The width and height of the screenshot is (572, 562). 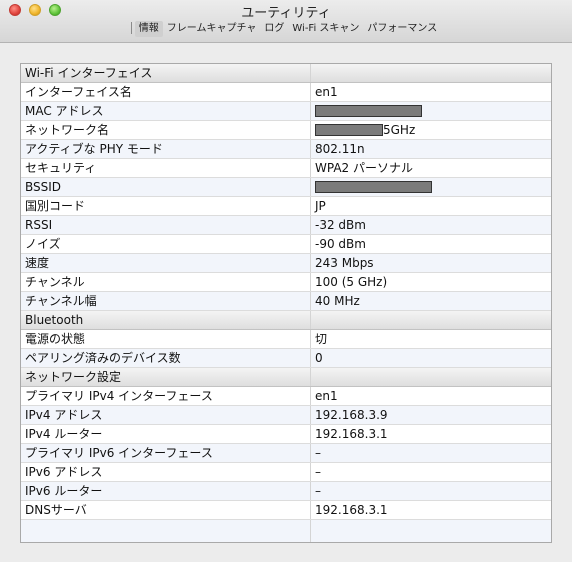 I want to click on mac-address-value, so click(x=368, y=111).